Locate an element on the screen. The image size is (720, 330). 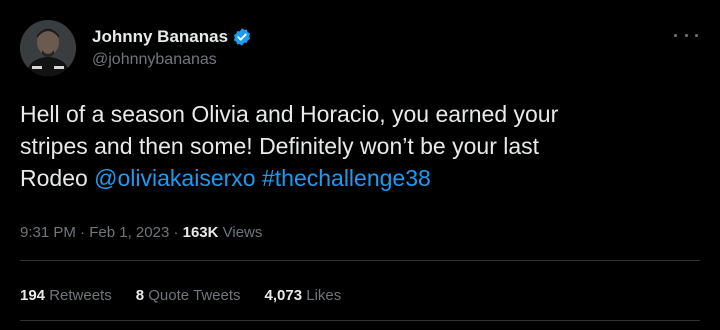
retweets-stat: 194 Retweets is located at coordinates (66, 295).